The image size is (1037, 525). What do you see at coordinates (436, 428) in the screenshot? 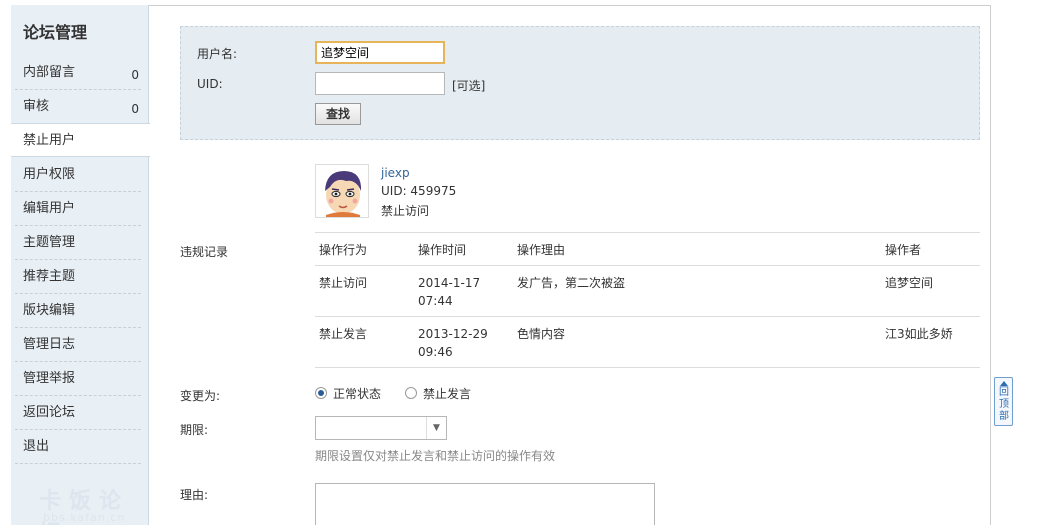
I see `chevron-down-icon: ▼` at bounding box center [436, 428].